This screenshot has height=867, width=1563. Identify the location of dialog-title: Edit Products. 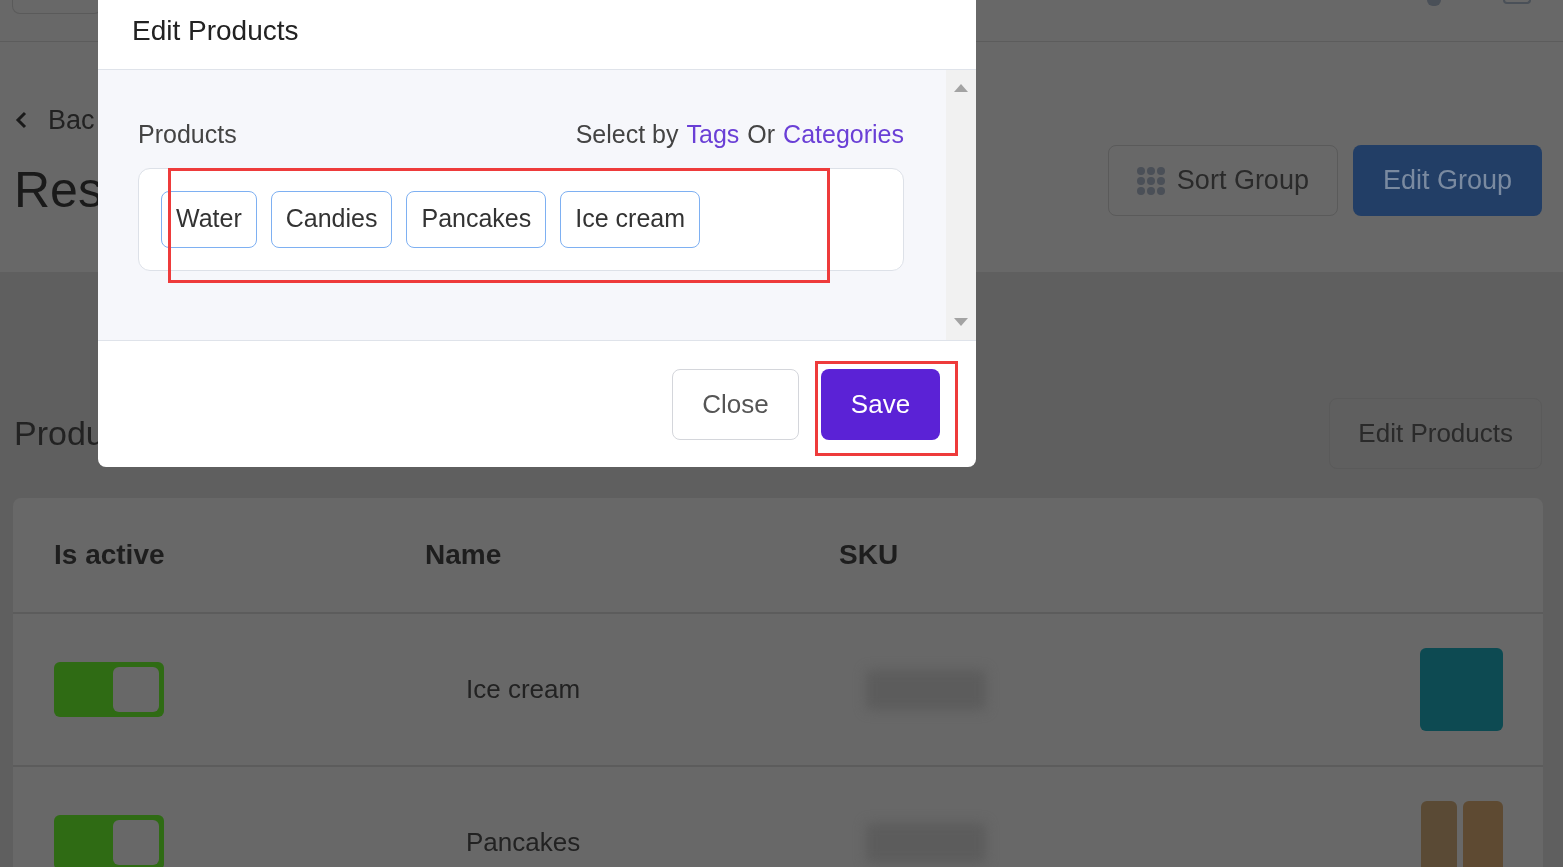
(215, 30).